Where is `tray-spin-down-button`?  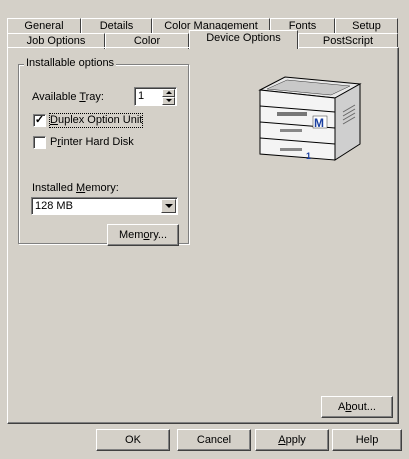
tray-spin-down-button is located at coordinates (168, 101).